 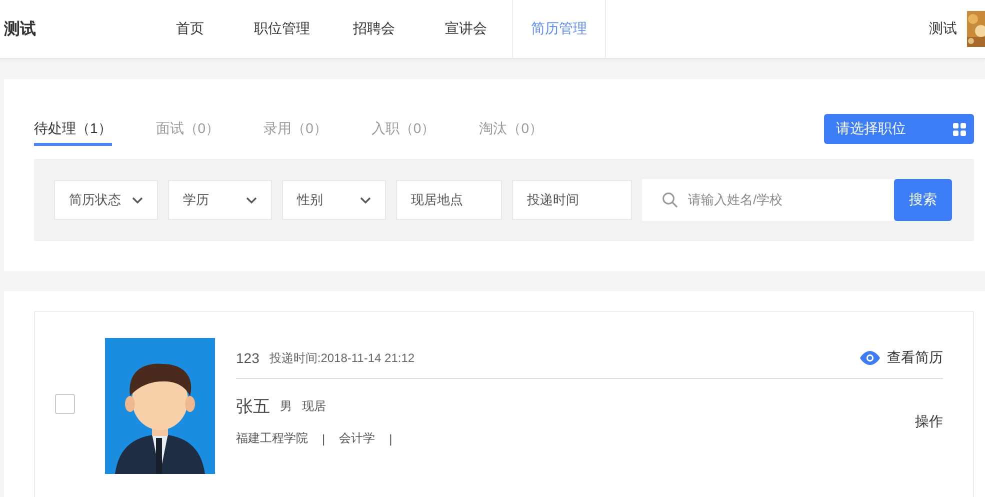 I want to click on nav-item: 招聘会, so click(x=374, y=29).